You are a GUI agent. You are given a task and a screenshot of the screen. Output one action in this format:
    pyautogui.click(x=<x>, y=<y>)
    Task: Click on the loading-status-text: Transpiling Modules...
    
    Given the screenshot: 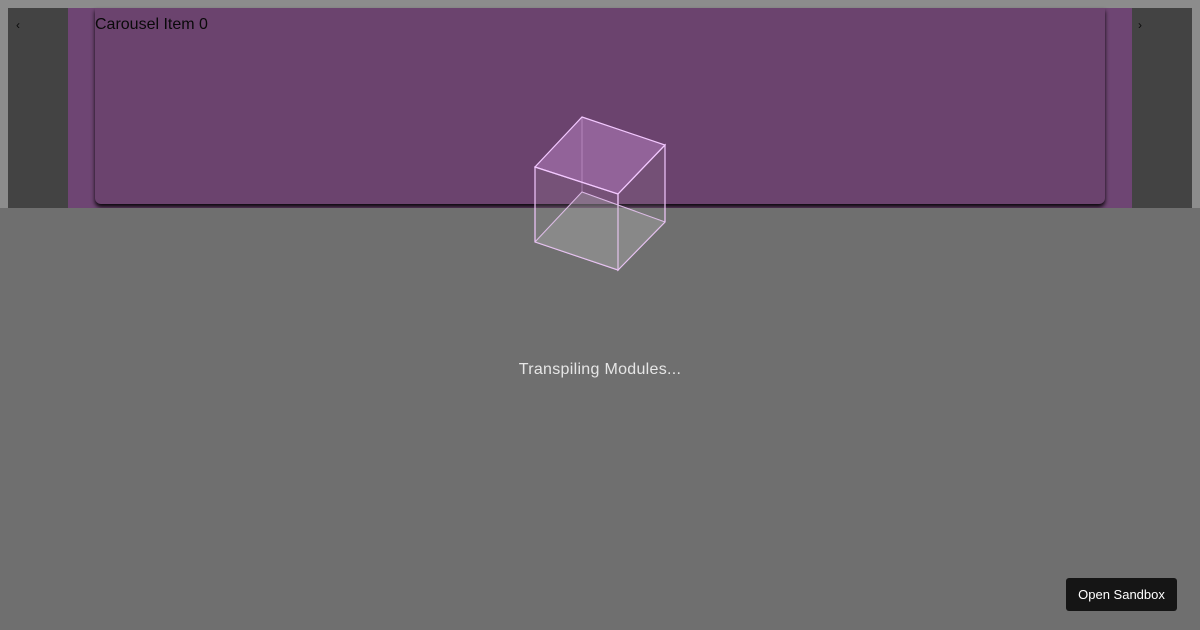 What is the action you would take?
    pyautogui.click(x=600, y=369)
    